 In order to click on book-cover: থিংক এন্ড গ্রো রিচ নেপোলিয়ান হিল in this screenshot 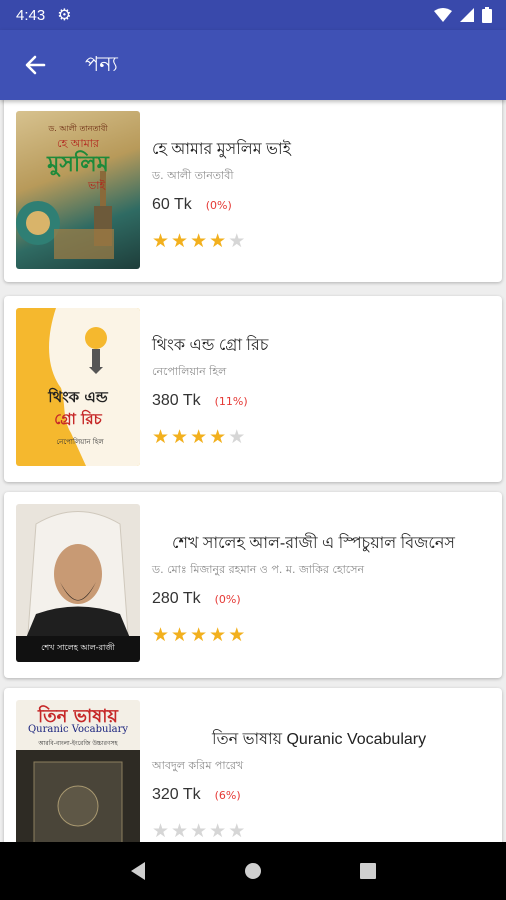, I will do `click(78, 387)`.